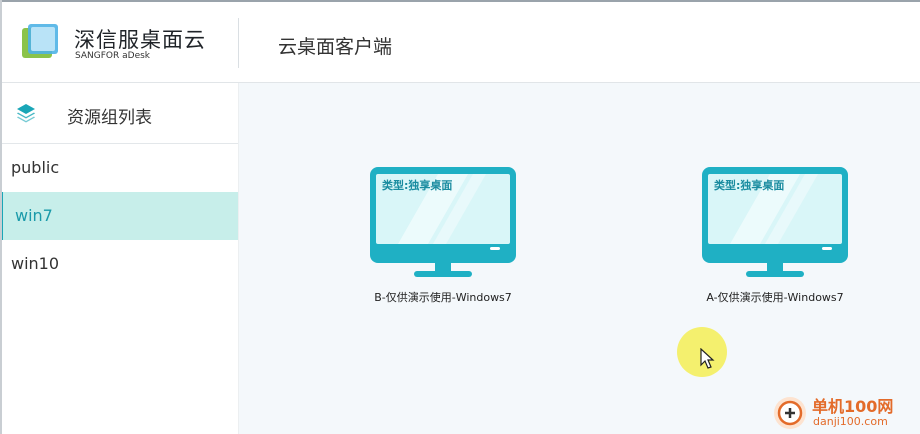 The width and height of the screenshot is (920, 434). I want to click on watermark-url: danji100.com, so click(850, 421).